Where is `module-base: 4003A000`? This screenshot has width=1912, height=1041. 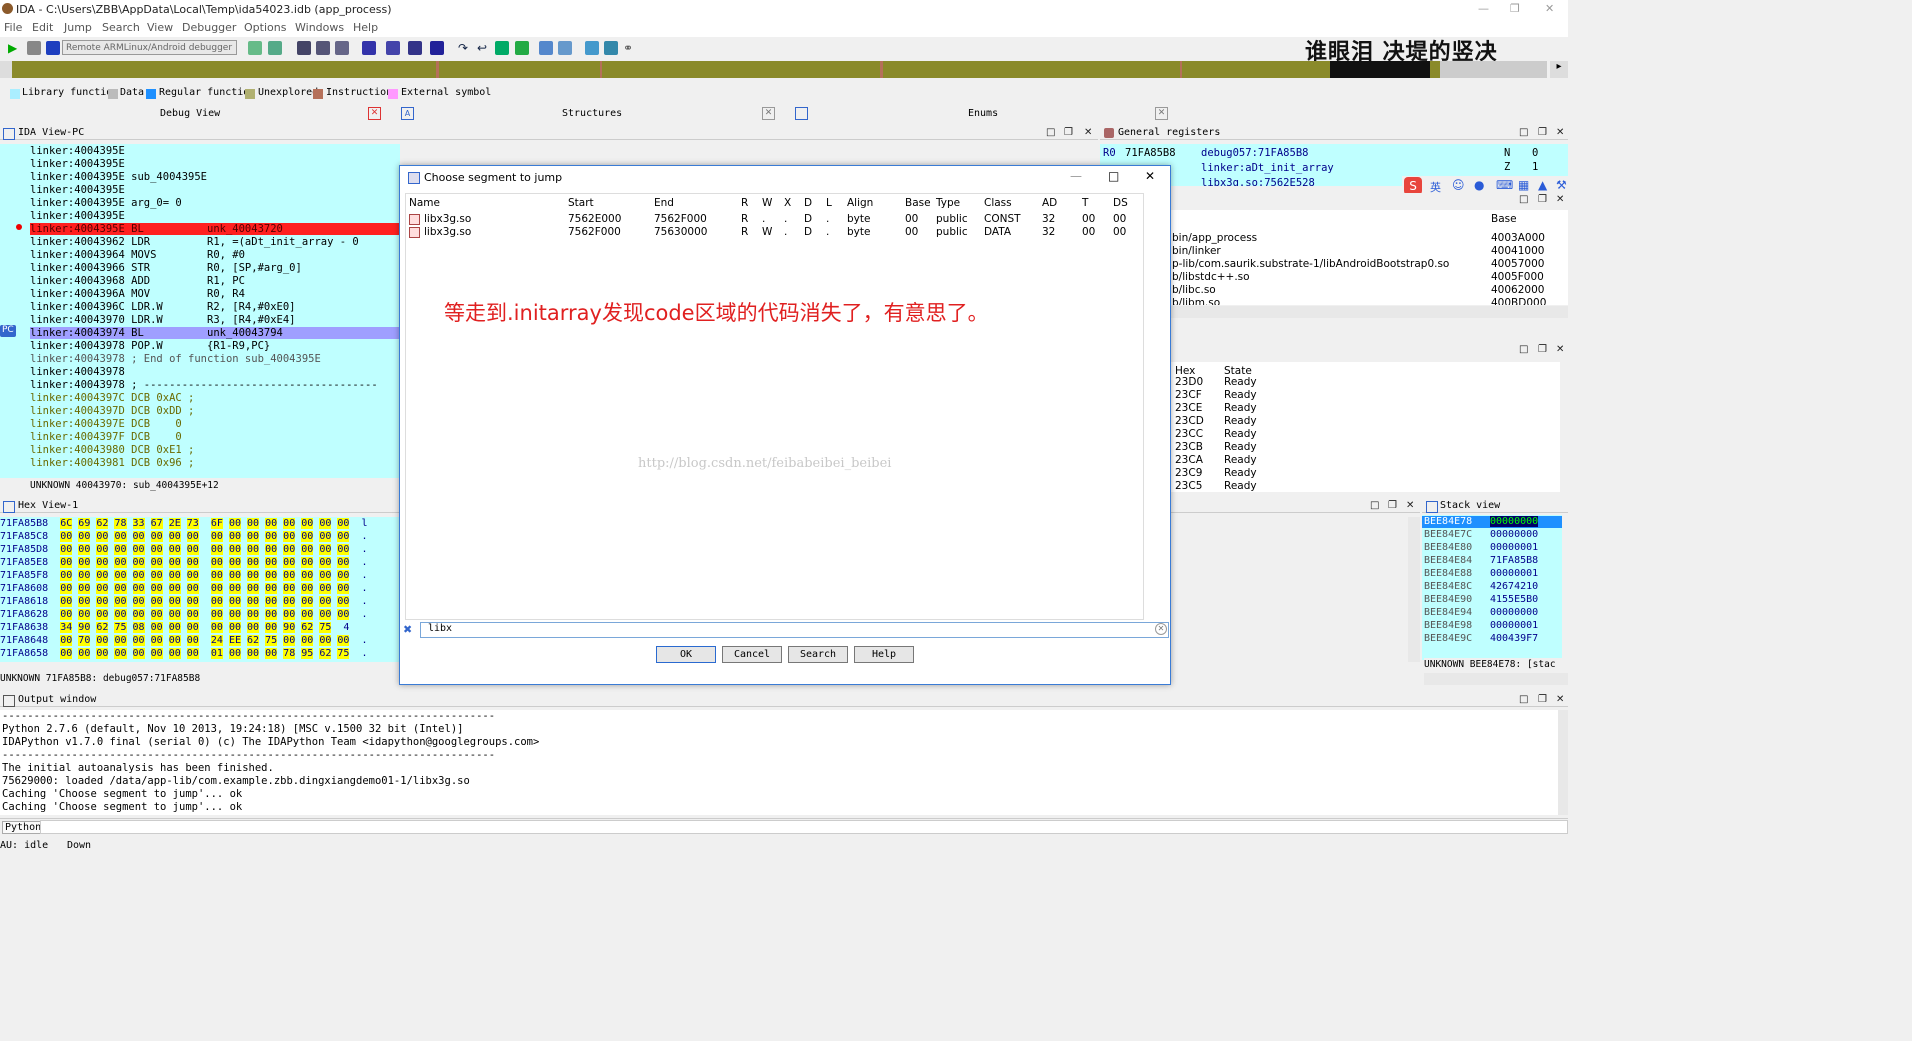 module-base: 4003A000 is located at coordinates (1518, 238).